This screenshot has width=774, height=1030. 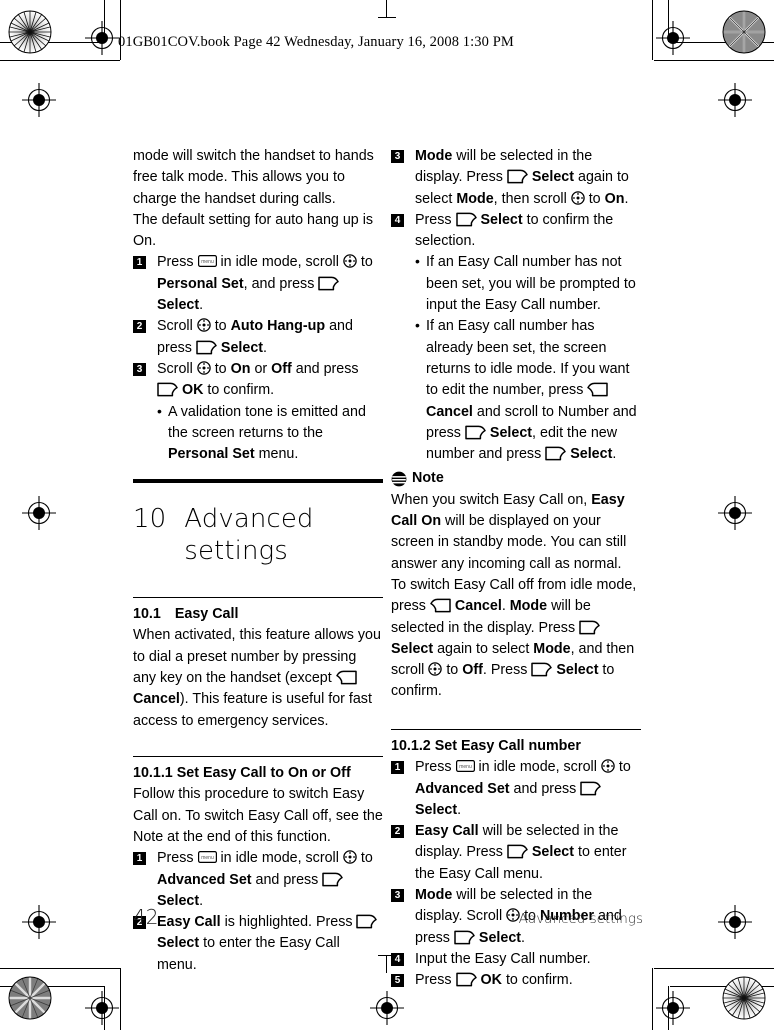 What do you see at coordinates (516, 231) in the screenshot?
I see `step-item: 4 Press Select to confirm the selection.` at bounding box center [516, 231].